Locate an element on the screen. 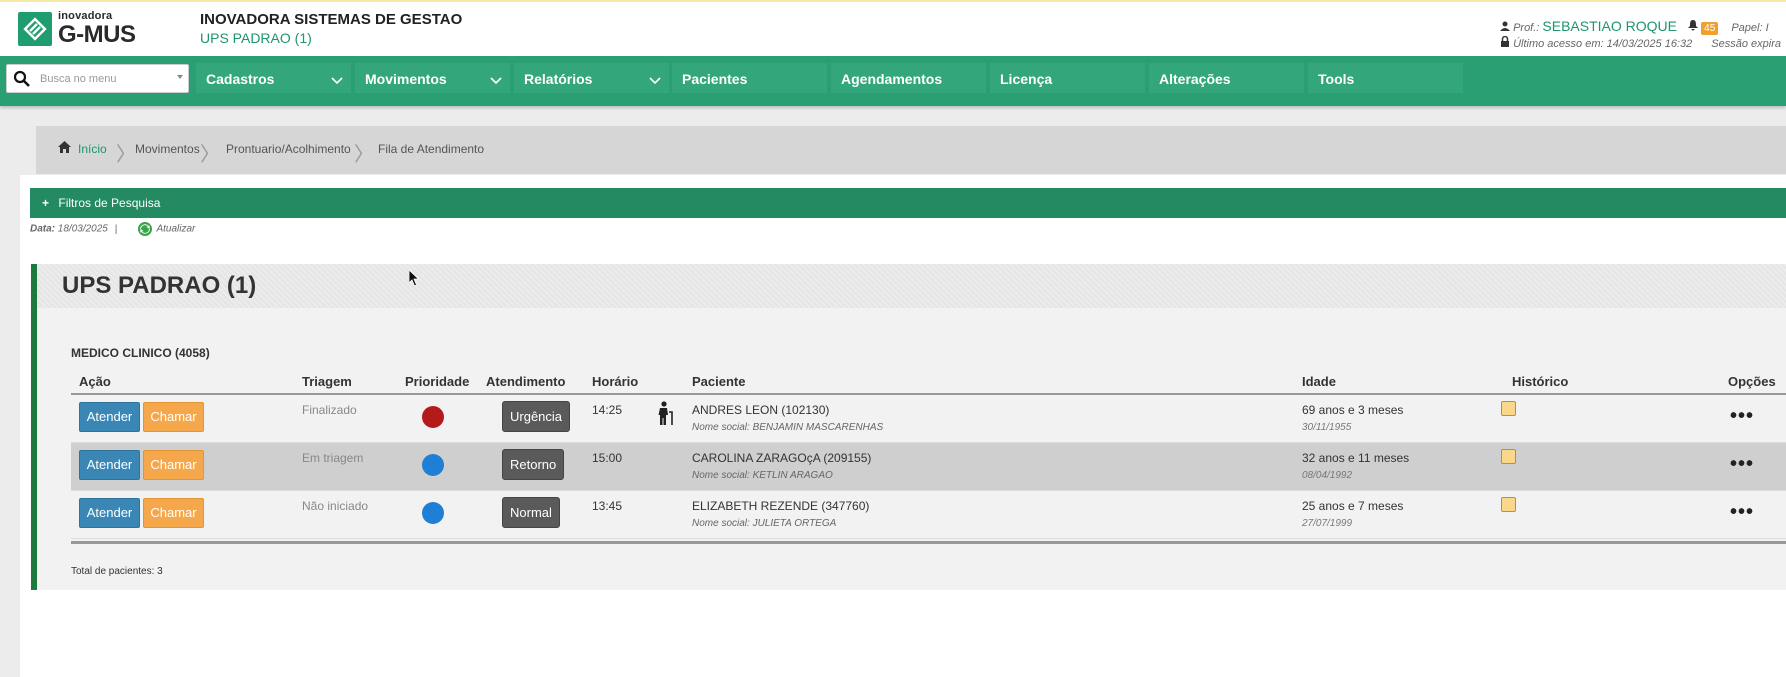 This screenshot has width=1786, height=677. col-header-atendimento: Atendimento is located at coordinates (526, 381).